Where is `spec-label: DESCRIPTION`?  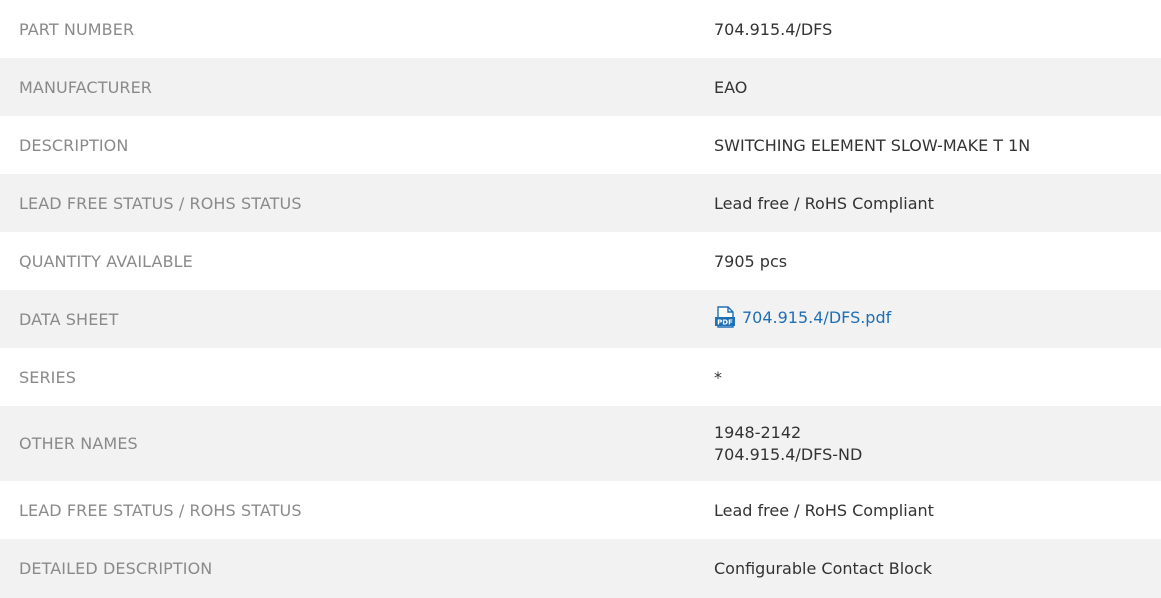 spec-label: DESCRIPTION is located at coordinates (74, 145).